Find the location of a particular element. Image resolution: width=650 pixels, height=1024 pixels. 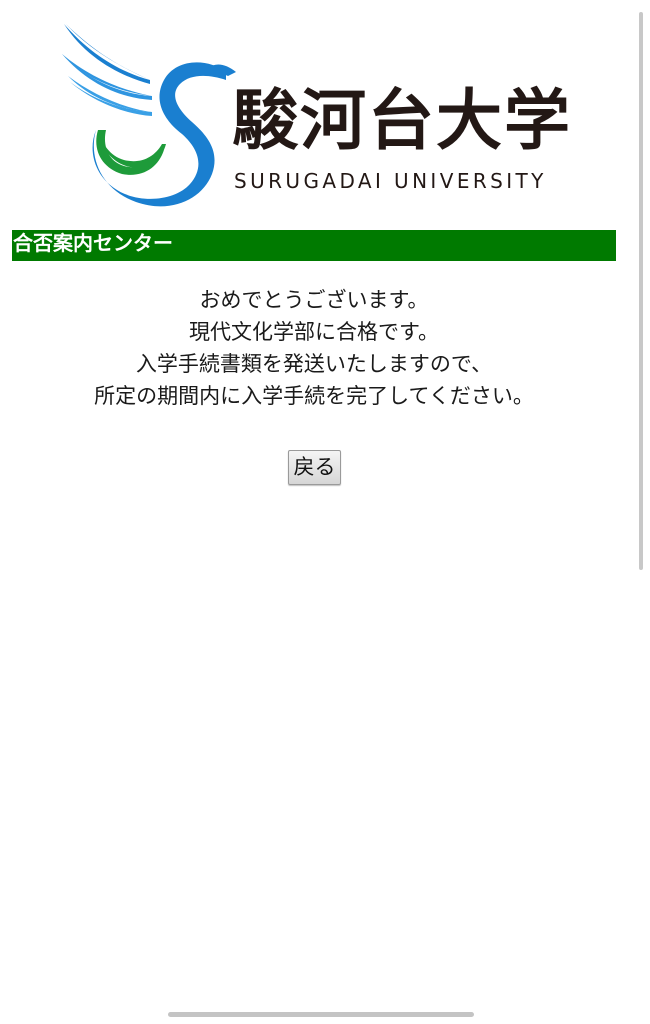

vertical-scrollbar is located at coordinates (641, 291).